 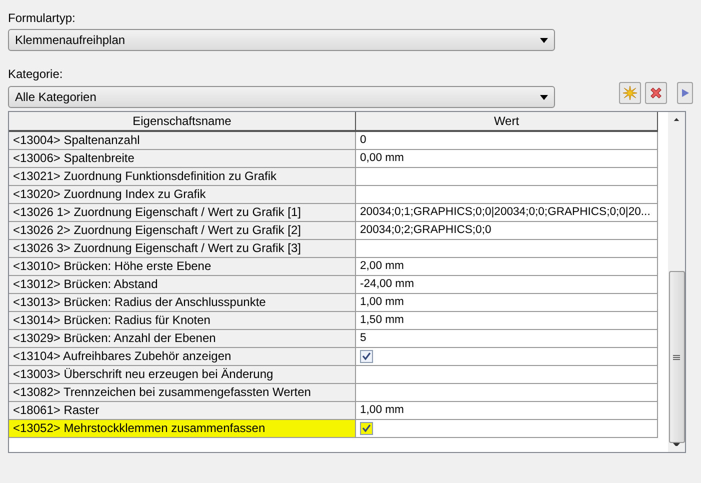 What do you see at coordinates (182, 267) in the screenshot?
I see `property-name-cell: <13010> Brücken: Höhe erste Ebene` at bounding box center [182, 267].